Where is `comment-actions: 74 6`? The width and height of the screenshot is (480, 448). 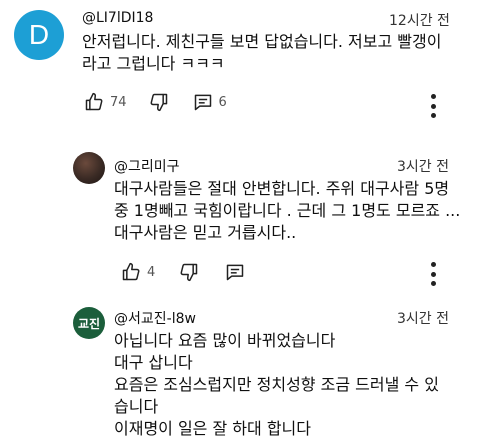 comment-actions: 74 6 is located at coordinates (155, 102).